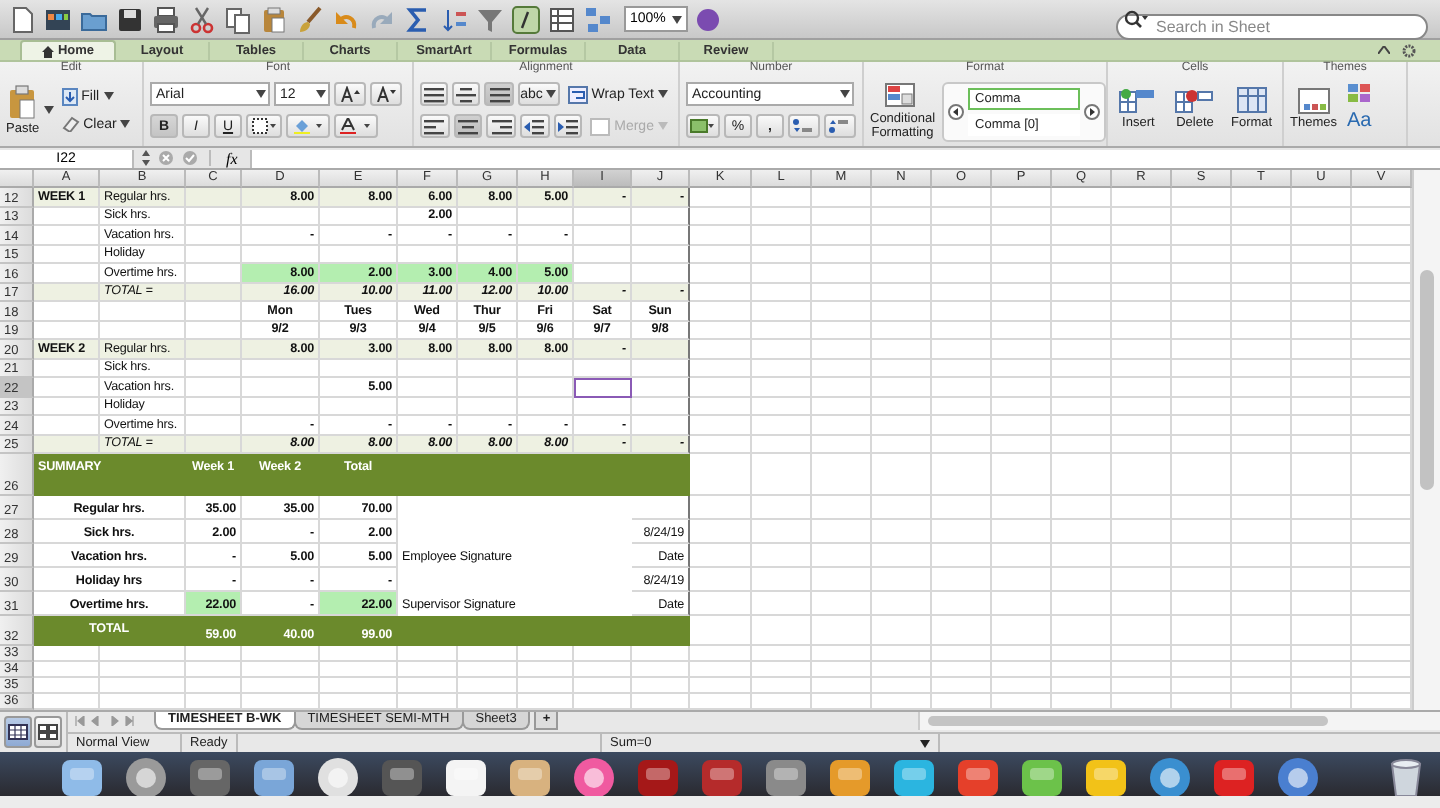  Describe the element at coordinates (1359, 120) in the screenshot. I see `theme-fonts-button: Aa` at that location.